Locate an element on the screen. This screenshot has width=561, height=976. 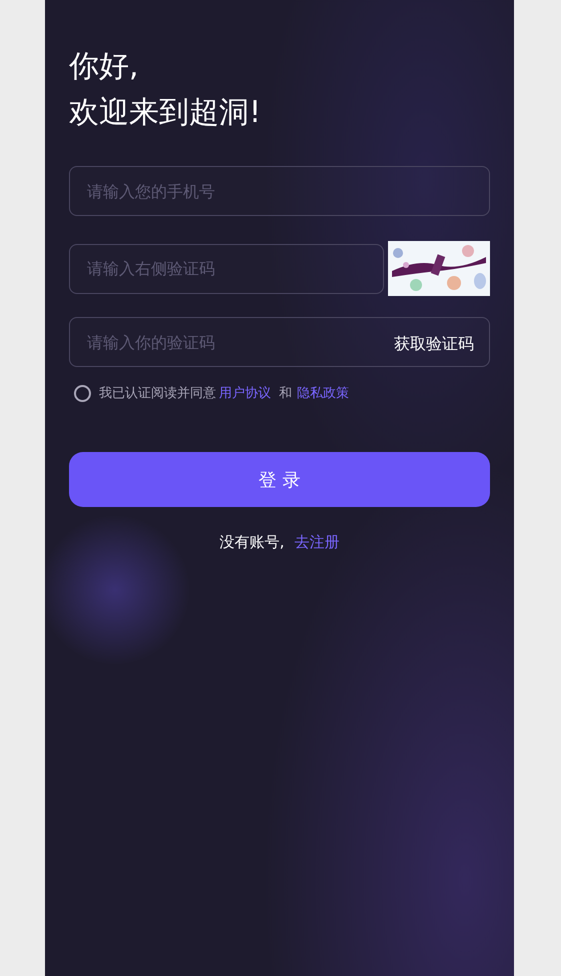
agree-radio is located at coordinates (82, 393).